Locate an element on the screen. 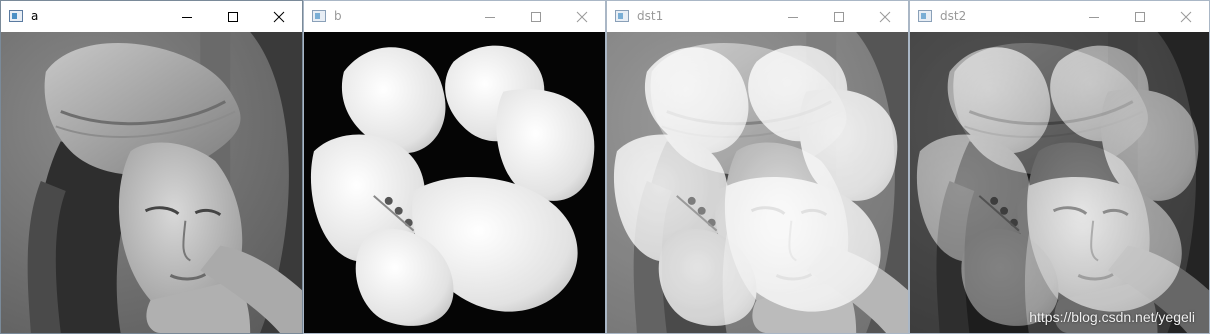  watermark-url: https://blog.csdn.net/yegeli is located at coordinates (1112, 317).